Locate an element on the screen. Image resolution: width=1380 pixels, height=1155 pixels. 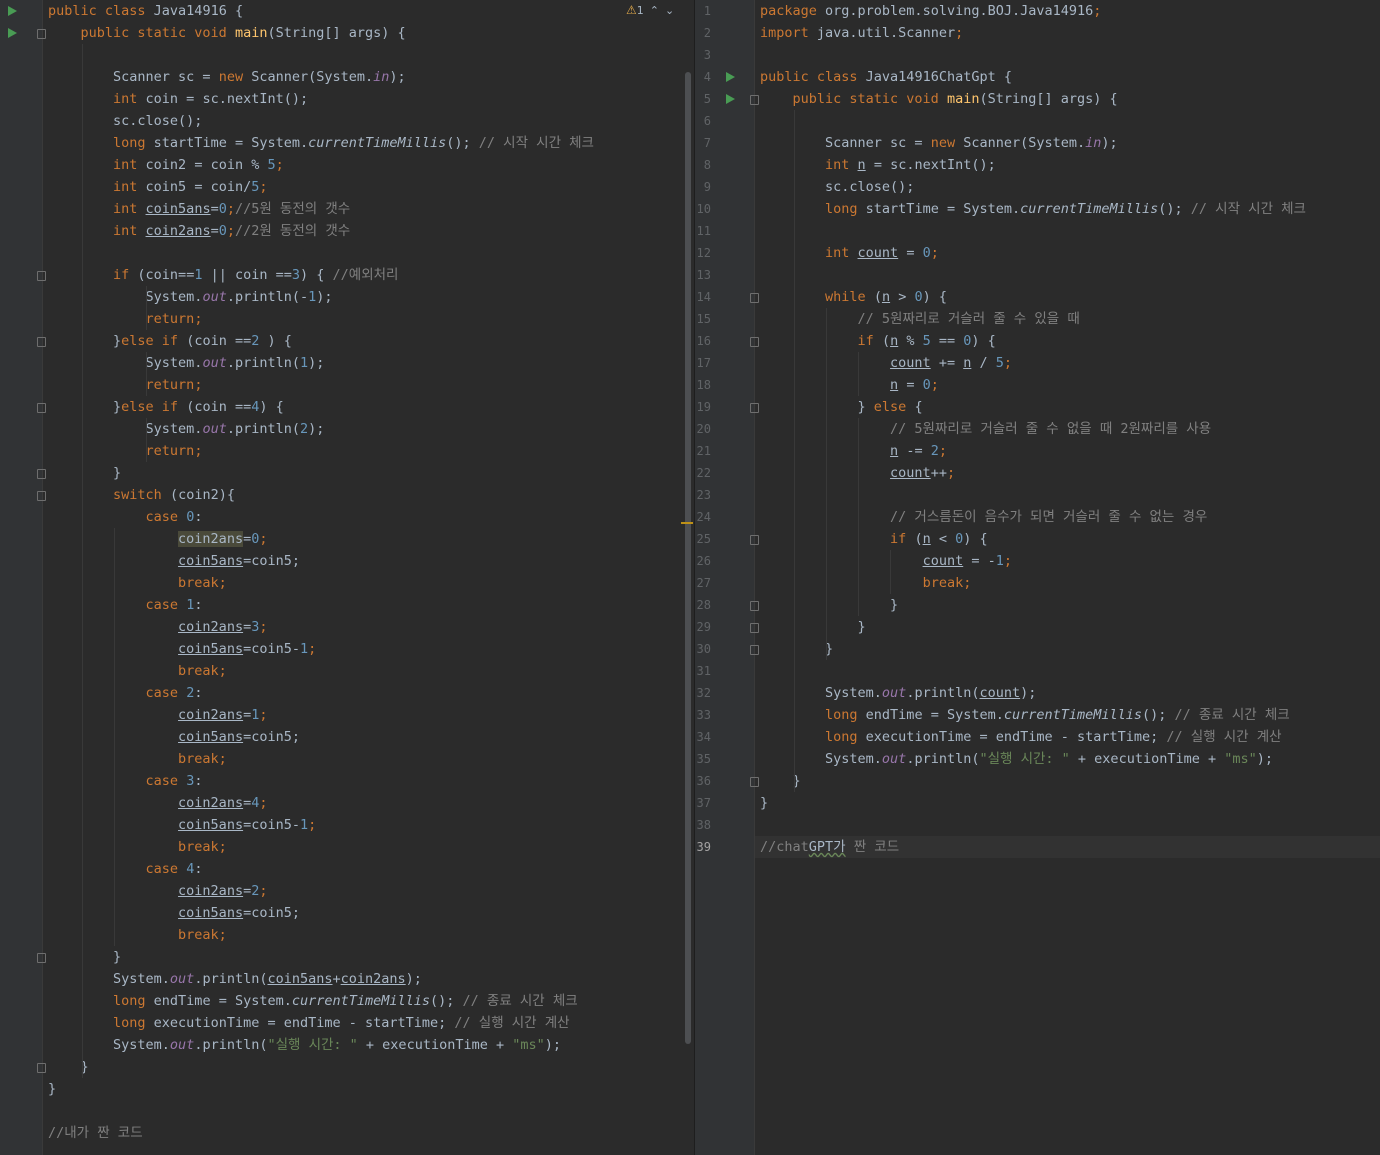
code-line: System.out.println(coin5ans+coin2ans); is located at coordinates (235, 979).